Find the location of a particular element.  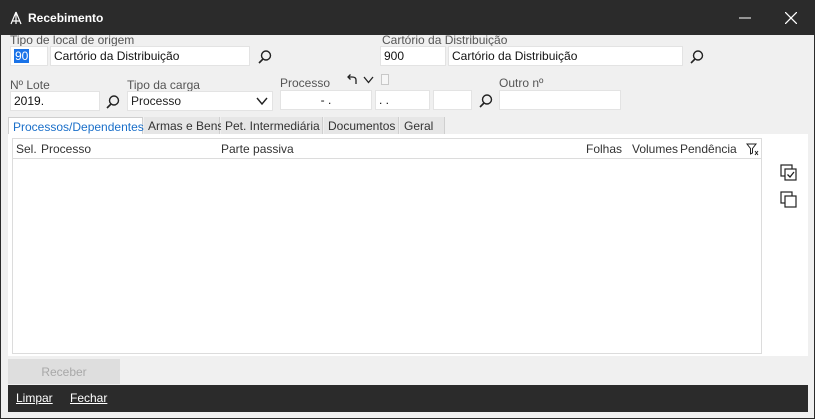

destination-name-input: Cartório da Distribuição is located at coordinates (565, 56).